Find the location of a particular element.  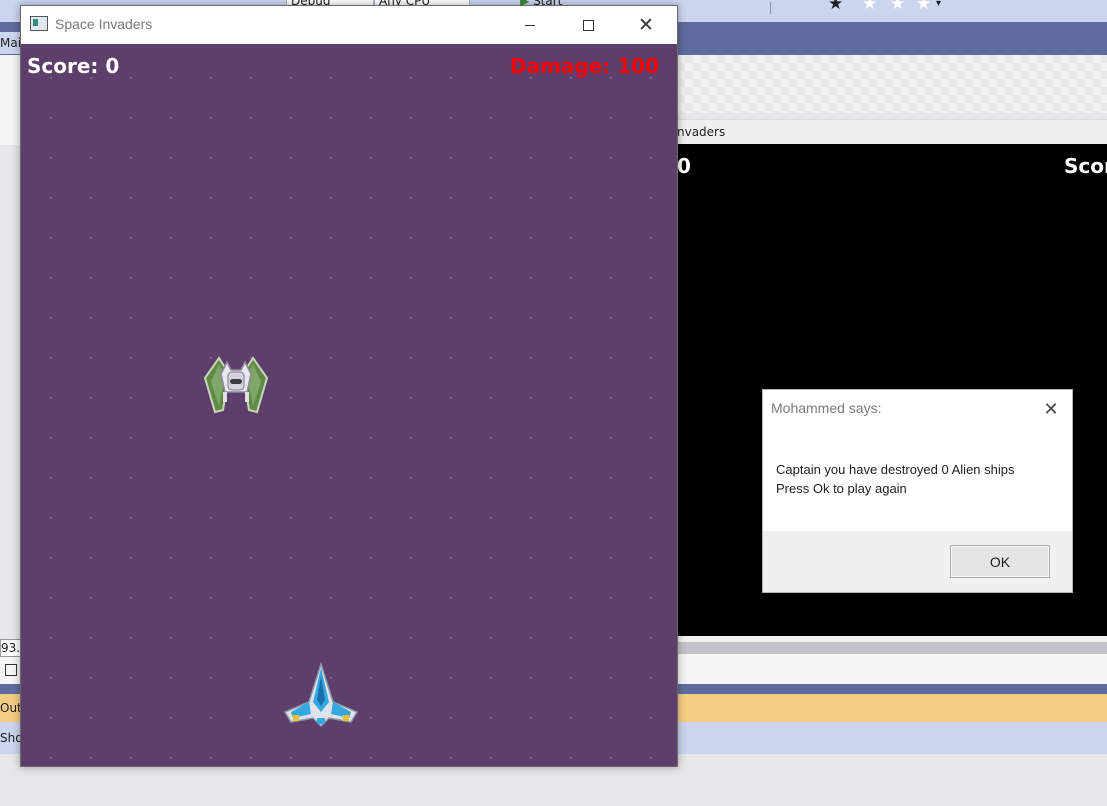

toolbar-overflow-icon: ▾ is located at coordinates (938, 4).